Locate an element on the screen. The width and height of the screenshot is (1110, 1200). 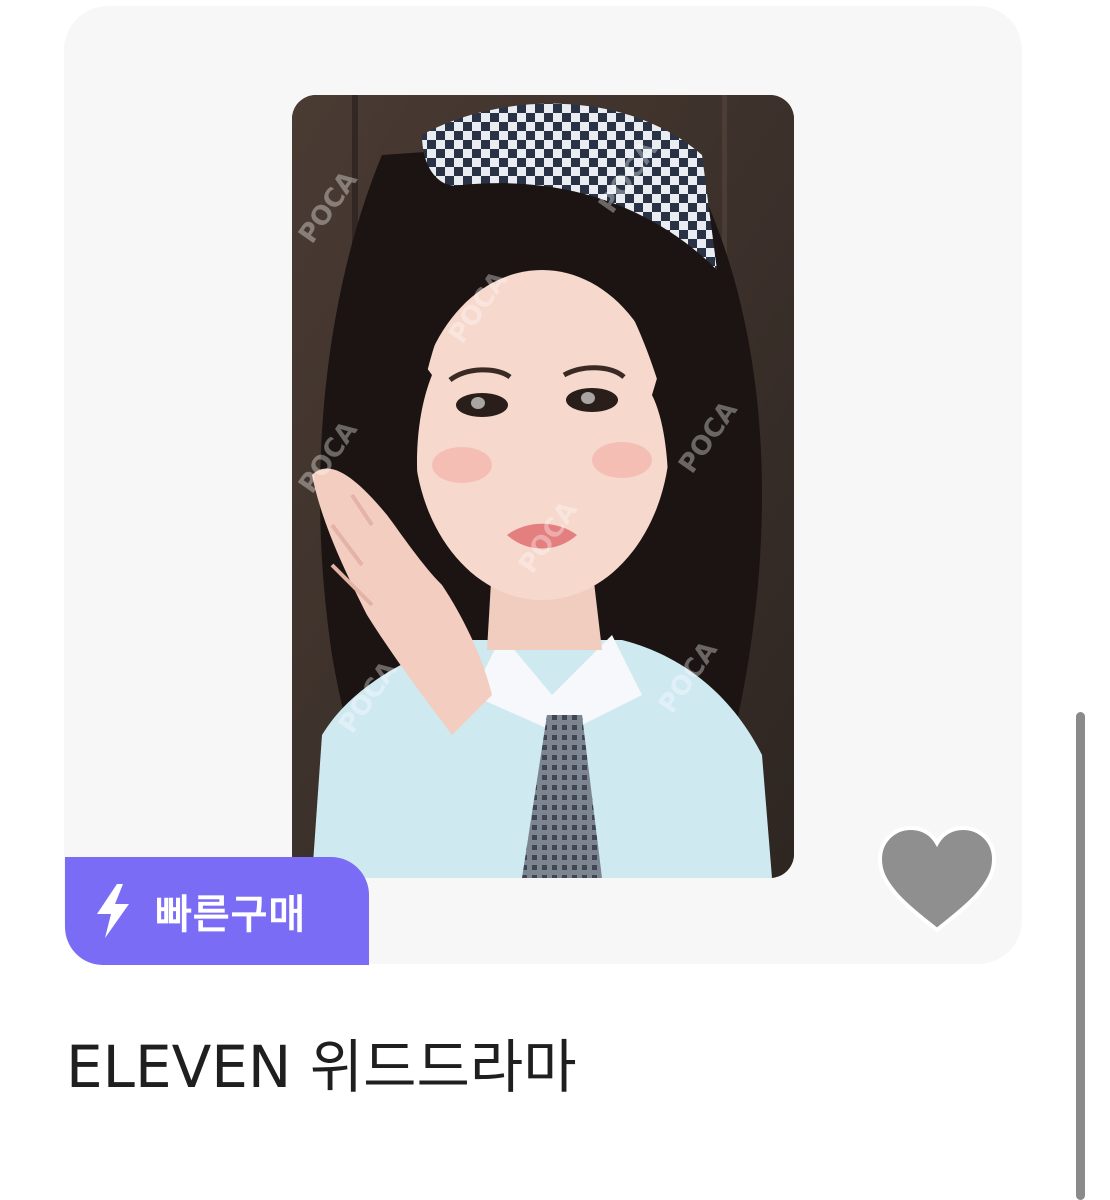
listing-title: ELEVEN 위드드라마 is located at coordinates (321, 1062).